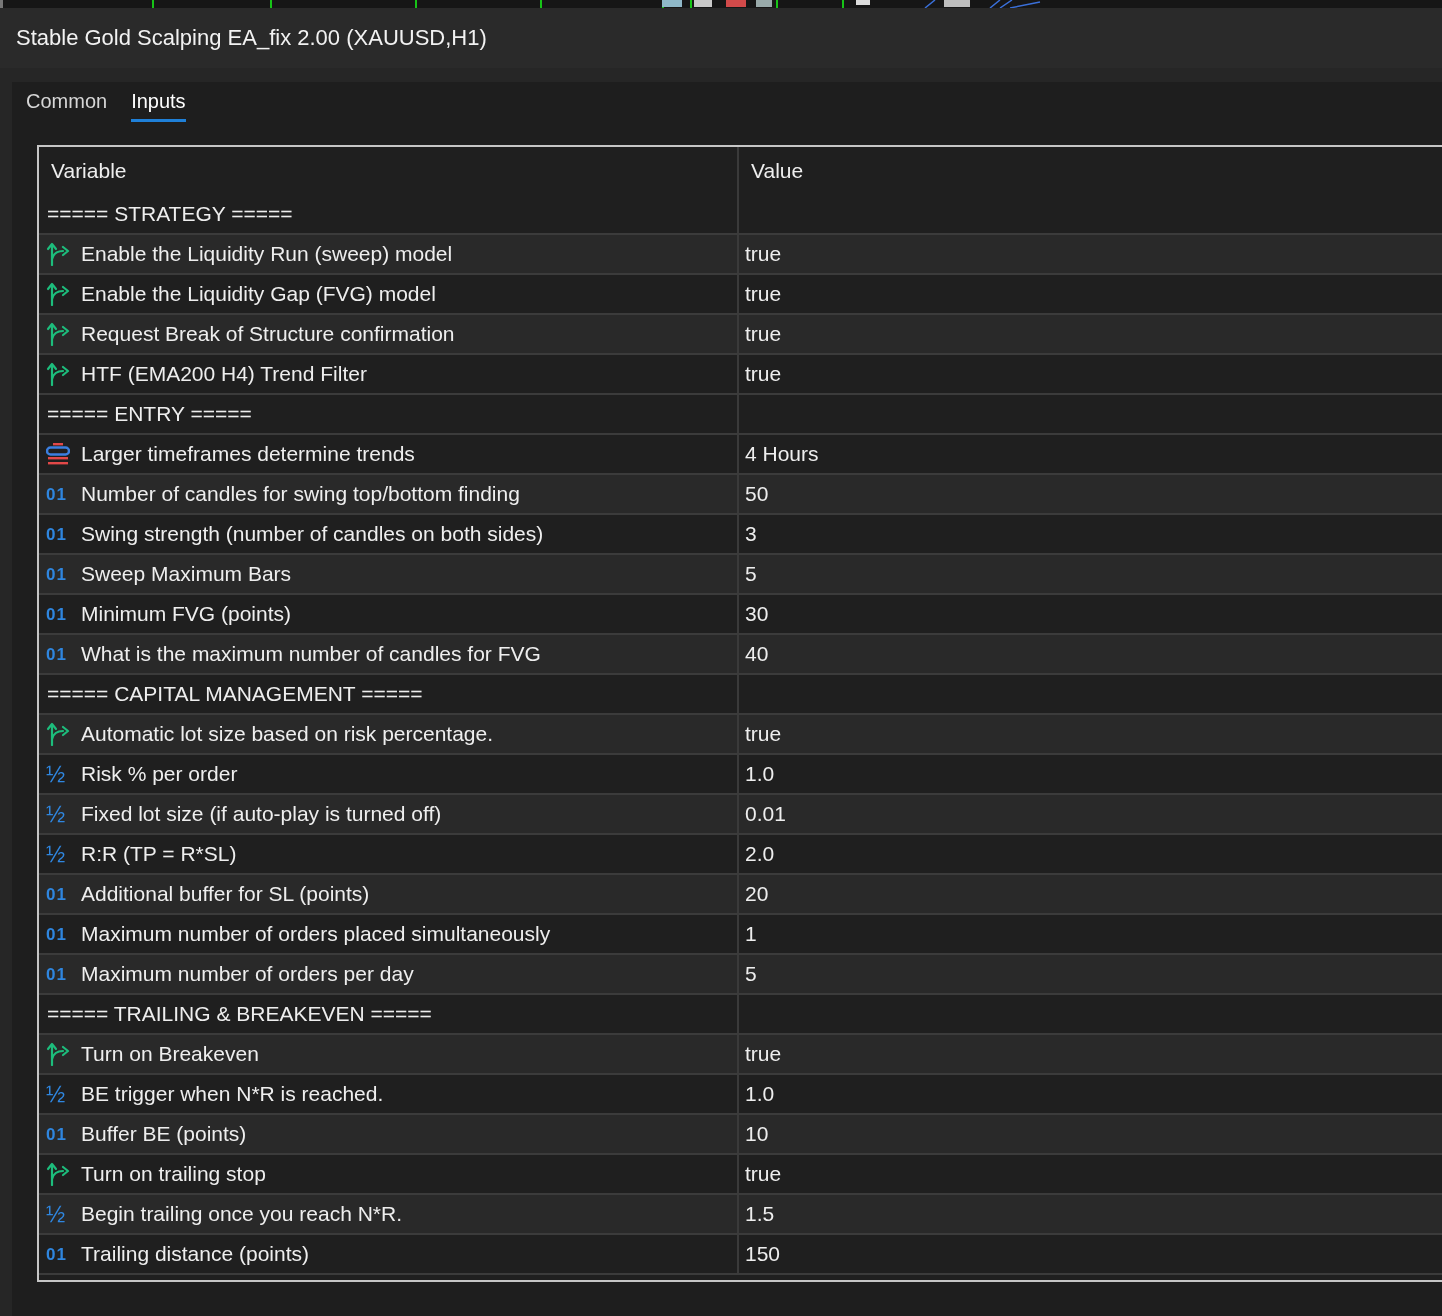 The height and width of the screenshot is (1316, 1442). What do you see at coordinates (311, 654) in the screenshot?
I see `variable-label: What is the maximum number of candles for FVG` at bounding box center [311, 654].